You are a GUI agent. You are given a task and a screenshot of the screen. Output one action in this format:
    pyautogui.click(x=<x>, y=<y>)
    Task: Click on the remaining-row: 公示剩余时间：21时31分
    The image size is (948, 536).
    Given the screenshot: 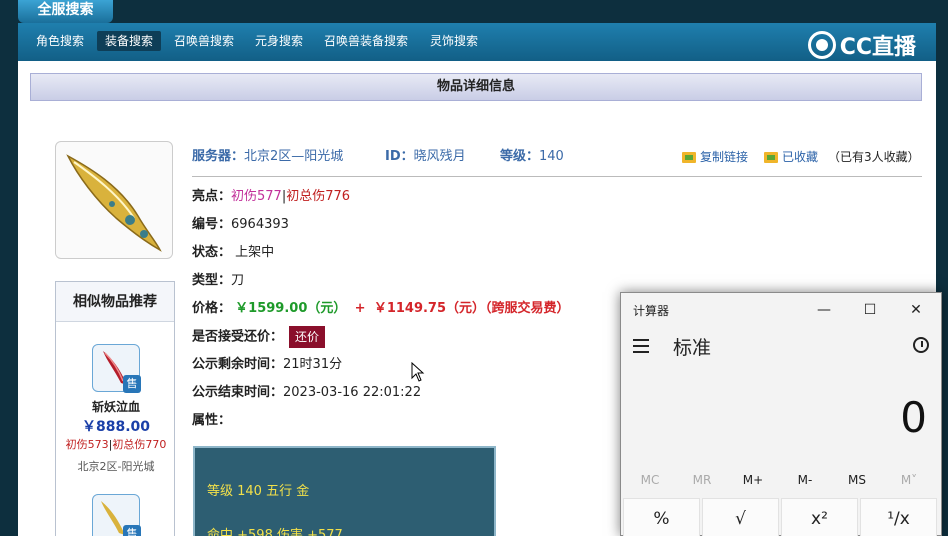 What is the action you would take?
    pyautogui.click(x=267, y=365)
    